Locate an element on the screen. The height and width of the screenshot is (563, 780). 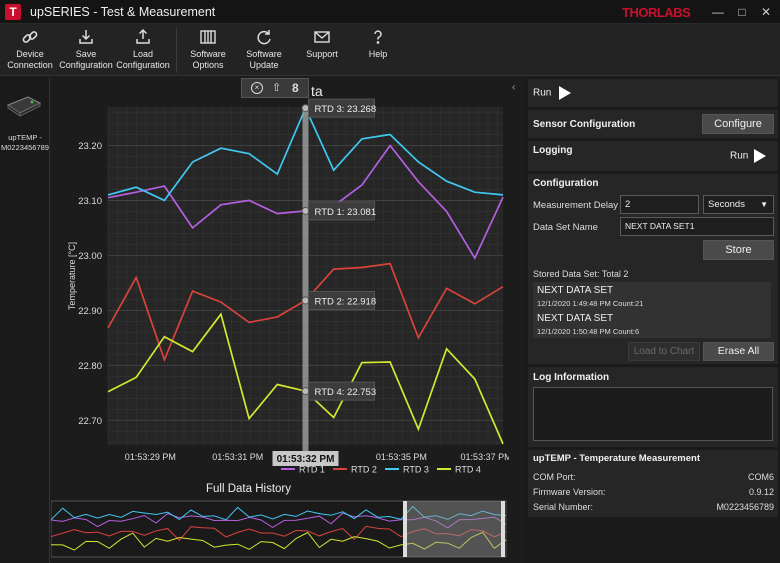
chart-clear-icon: × is located at coordinates (257, 88).